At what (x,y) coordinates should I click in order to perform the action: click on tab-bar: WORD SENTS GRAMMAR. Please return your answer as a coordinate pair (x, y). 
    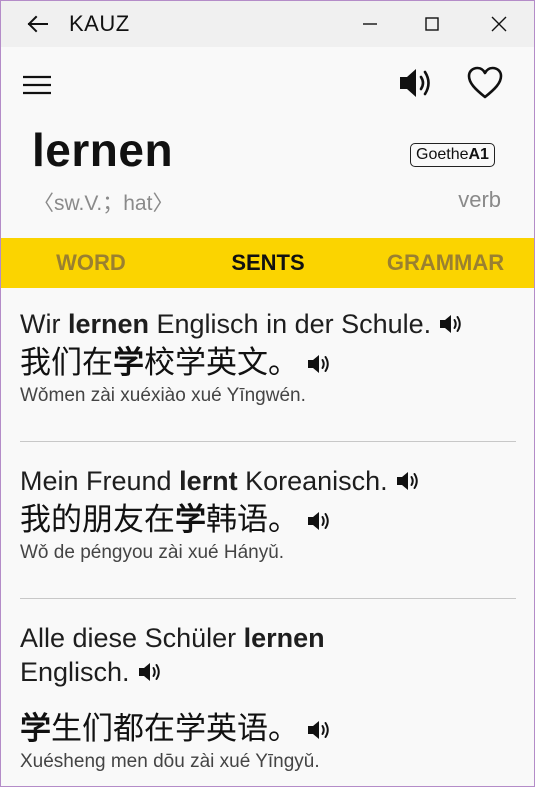
    Looking at the image, I should click on (267, 263).